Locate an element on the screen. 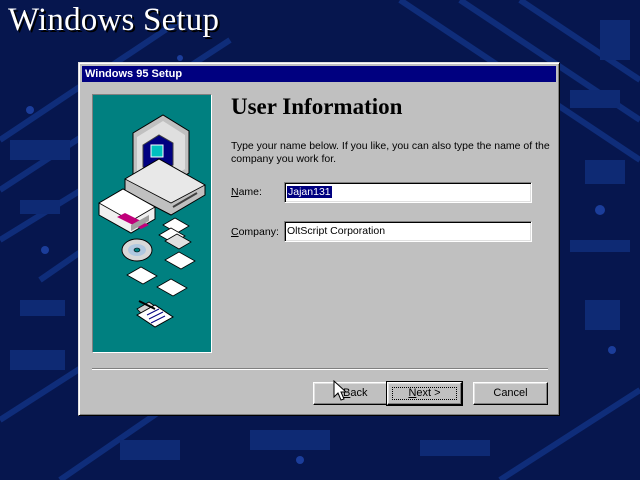  setup-screen-title: Windows Setup is located at coordinates (114, 20).